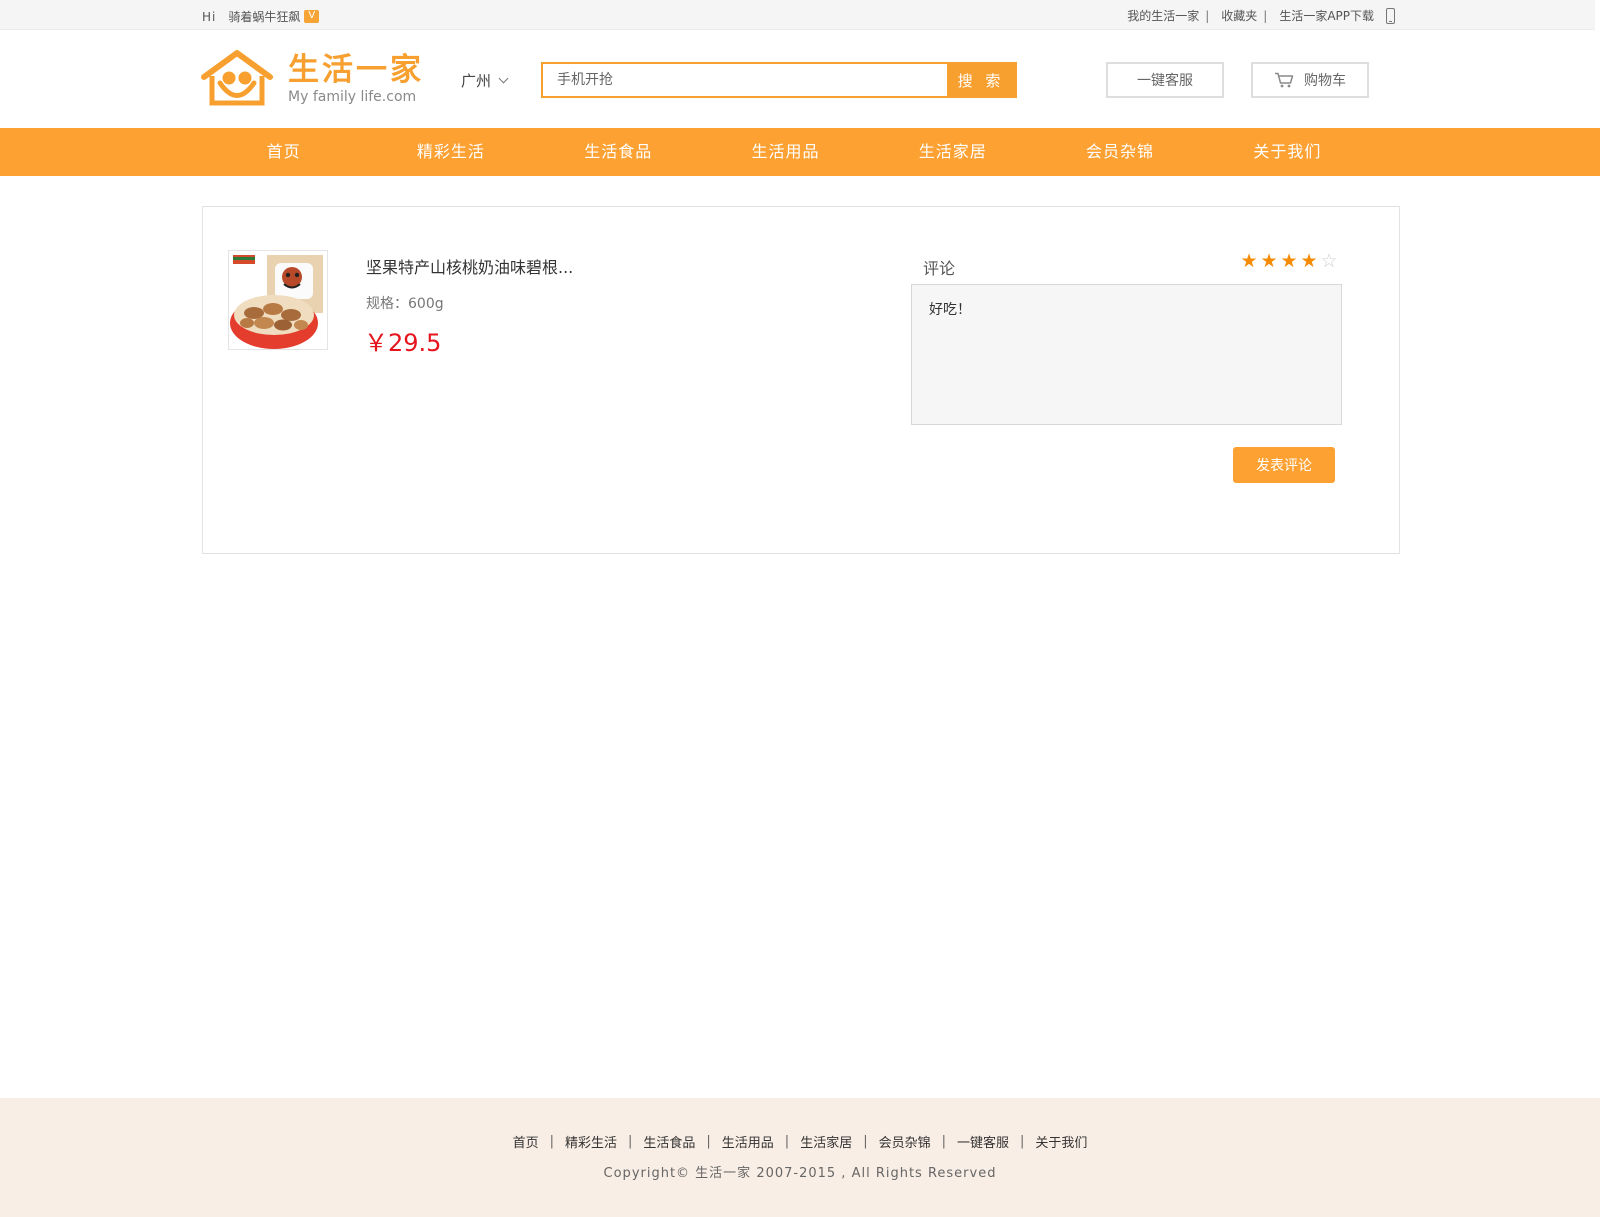 This screenshot has width=1600, height=1217. What do you see at coordinates (1239, 15) in the screenshot?
I see `favorites-link: 收藏夹` at bounding box center [1239, 15].